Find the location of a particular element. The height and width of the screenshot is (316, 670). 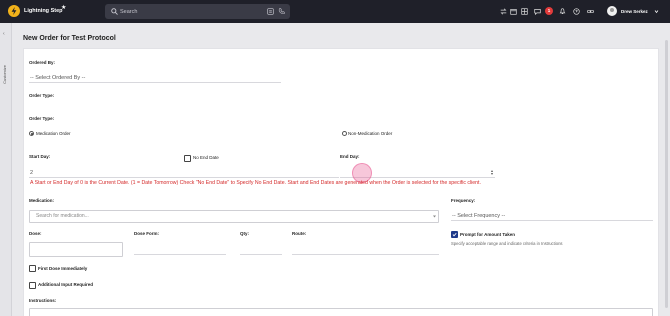

checkmark-icon is located at coordinates (454, 234).